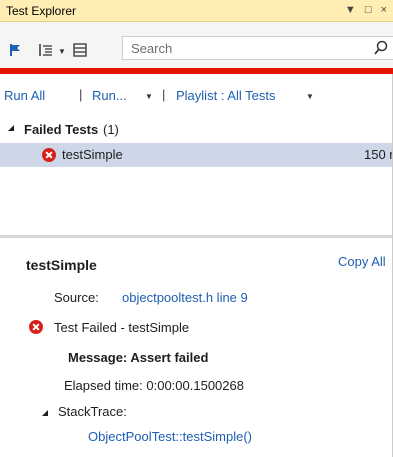 The height and width of the screenshot is (457, 393). What do you see at coordinates (151, 48) in the screenshot?
I see `search-input: Search` at bounding box center [151, 48].